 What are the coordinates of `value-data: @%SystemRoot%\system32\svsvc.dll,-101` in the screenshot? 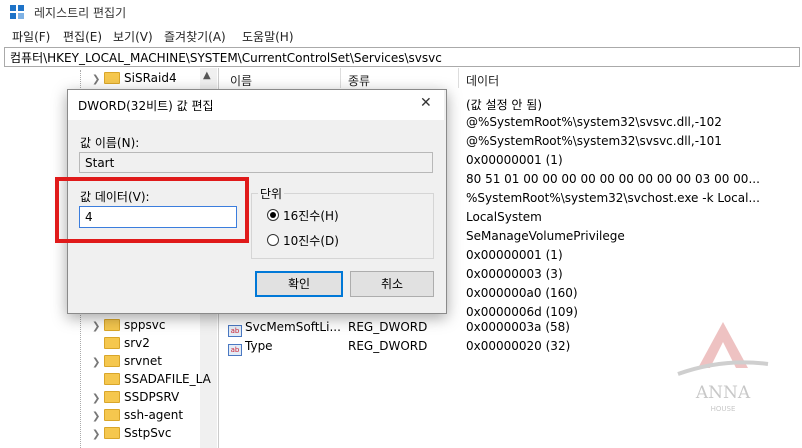 It's located at (594, 141).